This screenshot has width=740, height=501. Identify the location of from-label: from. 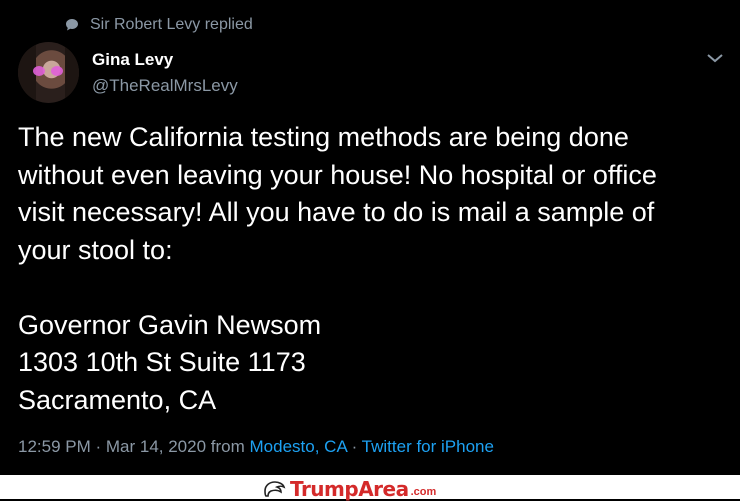
(227, 446).